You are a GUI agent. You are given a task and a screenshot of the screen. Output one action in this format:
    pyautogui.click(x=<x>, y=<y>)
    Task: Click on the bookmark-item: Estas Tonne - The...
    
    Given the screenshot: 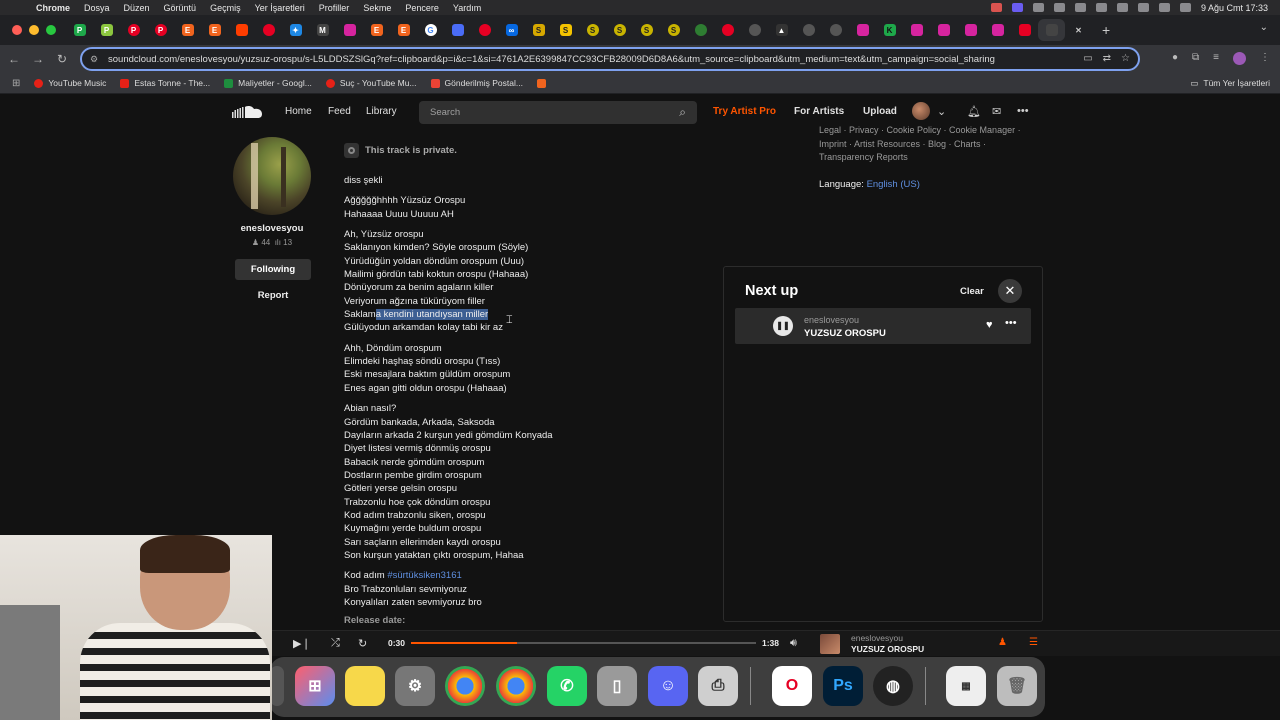 What is the action you would take?
    pyautogui.click(x=165, y=83)
    